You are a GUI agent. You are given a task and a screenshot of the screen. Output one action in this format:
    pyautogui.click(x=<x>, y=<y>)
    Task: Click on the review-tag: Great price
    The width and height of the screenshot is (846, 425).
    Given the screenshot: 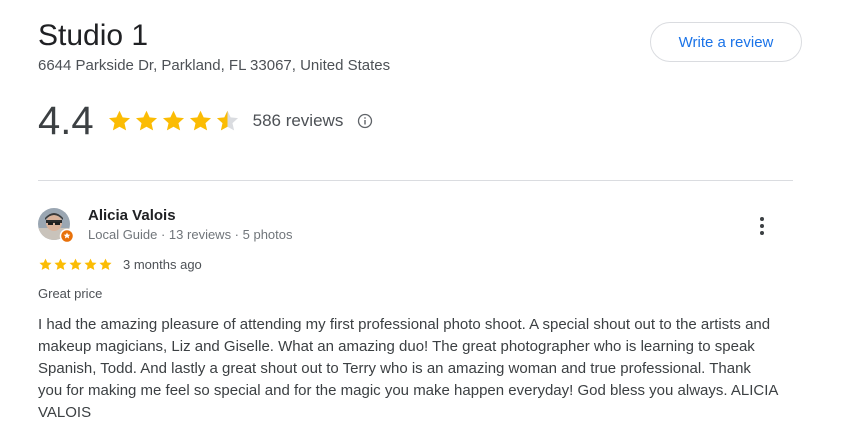 What is the action you would take?
    pyautogui.click(x=70, y=293)
    